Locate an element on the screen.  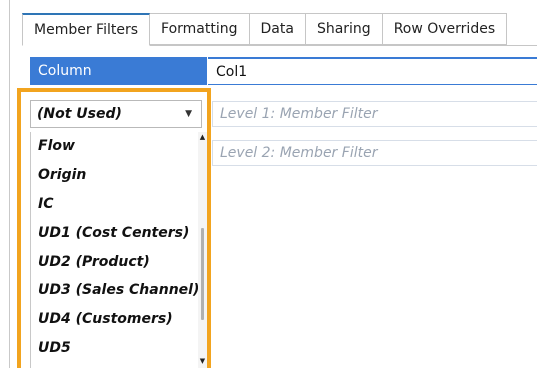
dropdown-option-ud5: UD5 is located at coordinates (119, 348).